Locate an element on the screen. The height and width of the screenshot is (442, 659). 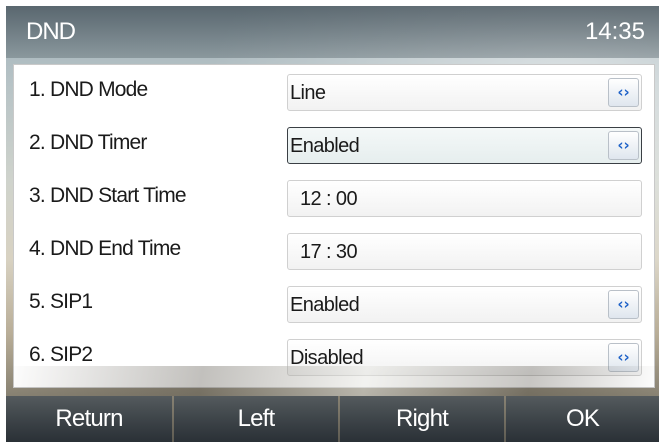
dnd-mode-select: Line ‹› is located at coordinates (464, 92).